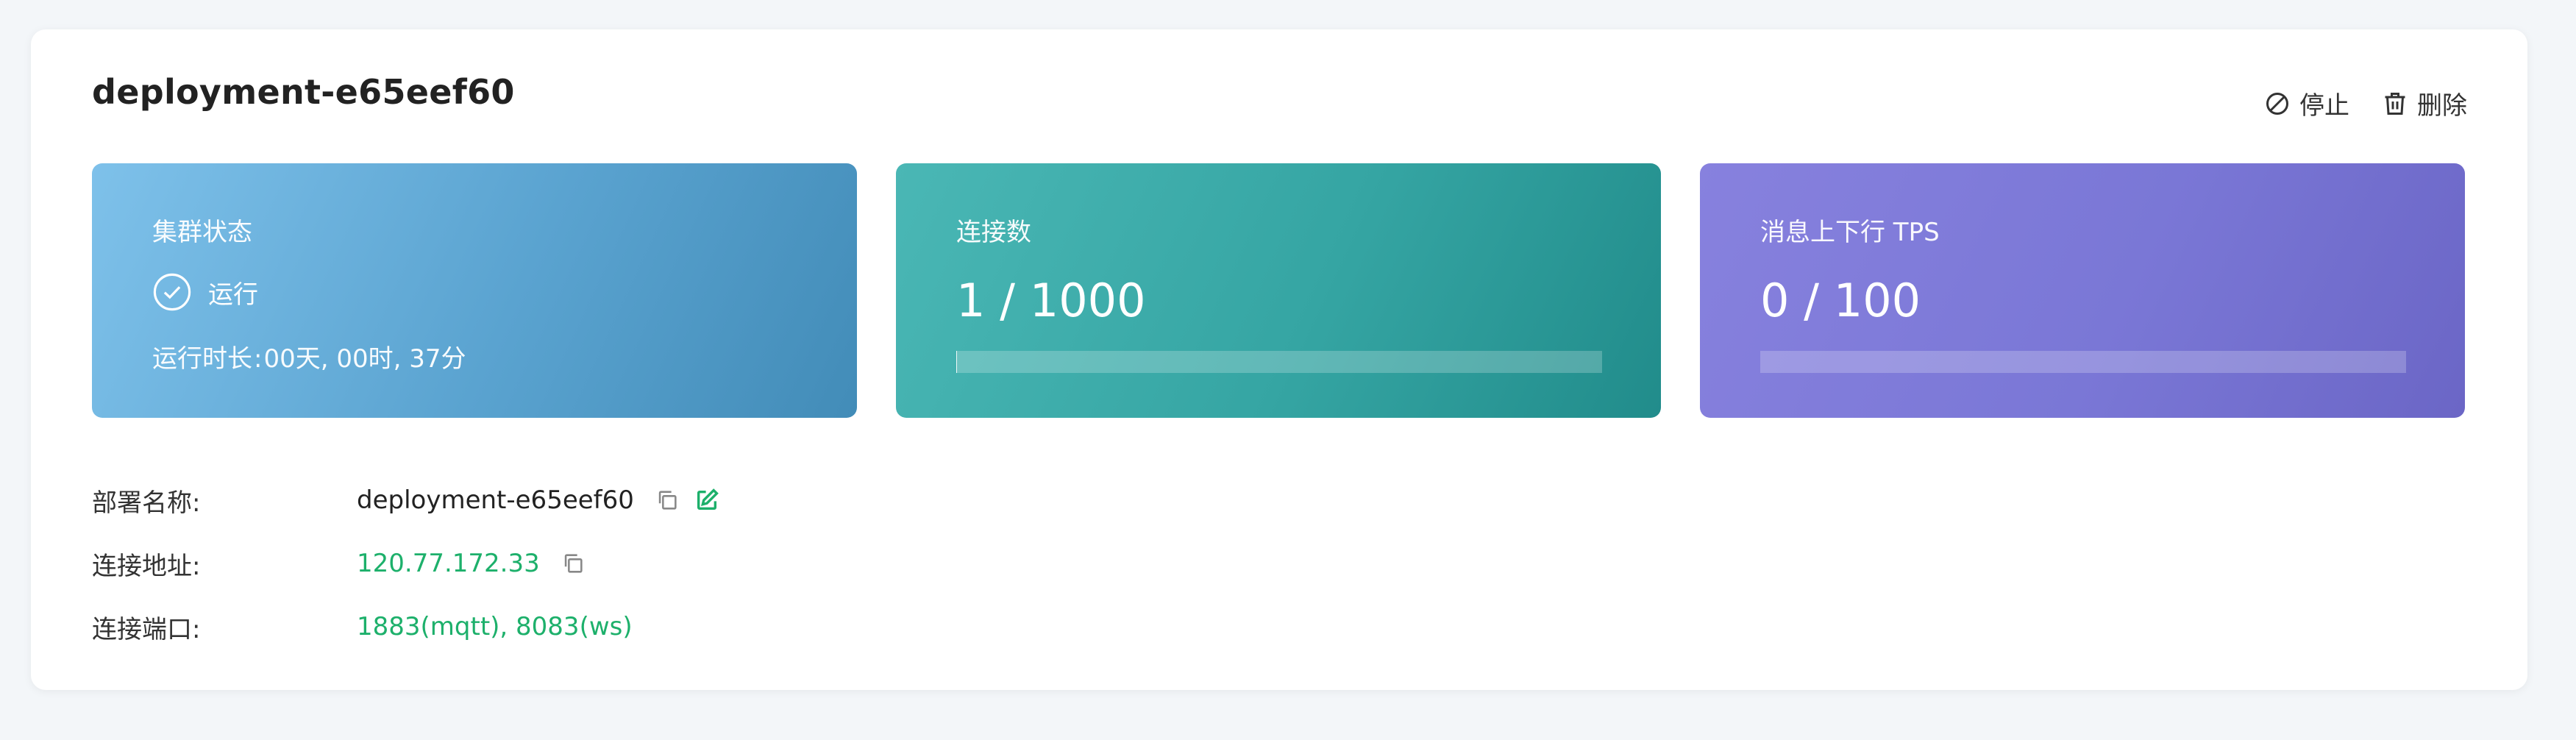 This screenshot has height=740, width=2576. I want to click on uptime: 运行时长:00天, 00时, 37分, so click(309, 359).